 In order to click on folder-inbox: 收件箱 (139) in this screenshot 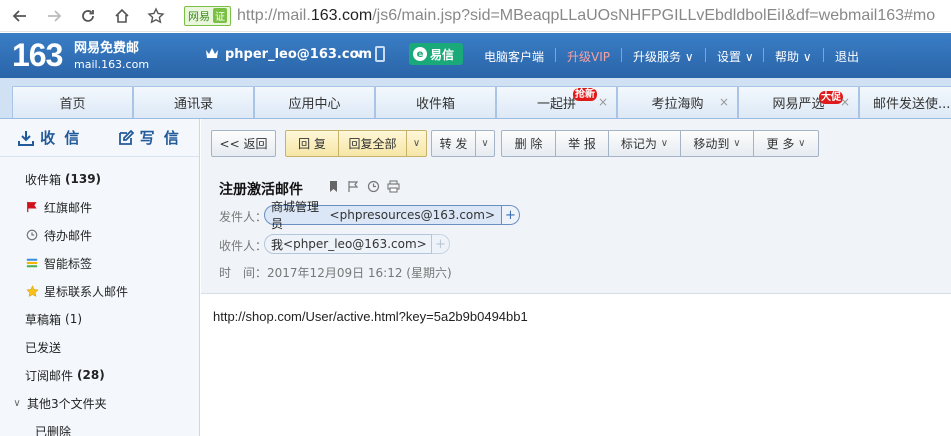, I will do `click(99, 179)`.